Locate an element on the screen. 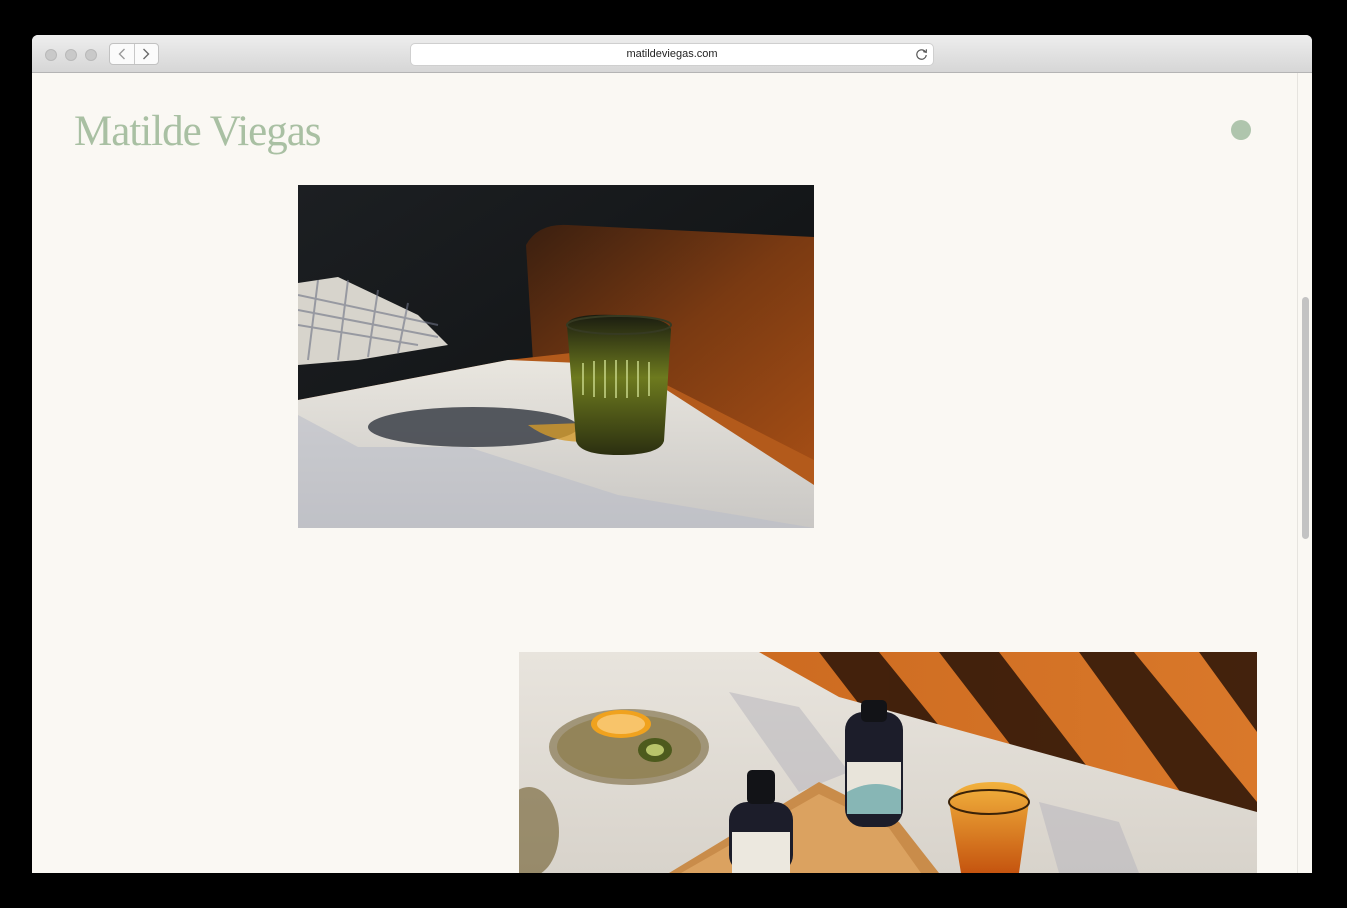 This screenshot has height=908, width=1347. photo-kombucha-image is located at coordinates (888, 762).